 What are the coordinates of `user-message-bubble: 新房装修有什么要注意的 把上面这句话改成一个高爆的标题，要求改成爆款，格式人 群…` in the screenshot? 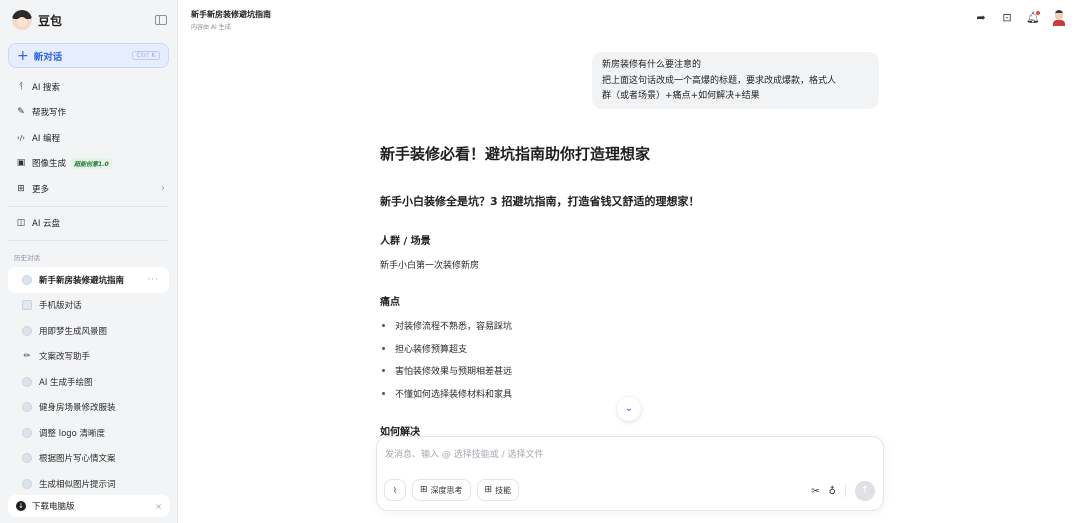 It's located at (735, 80).